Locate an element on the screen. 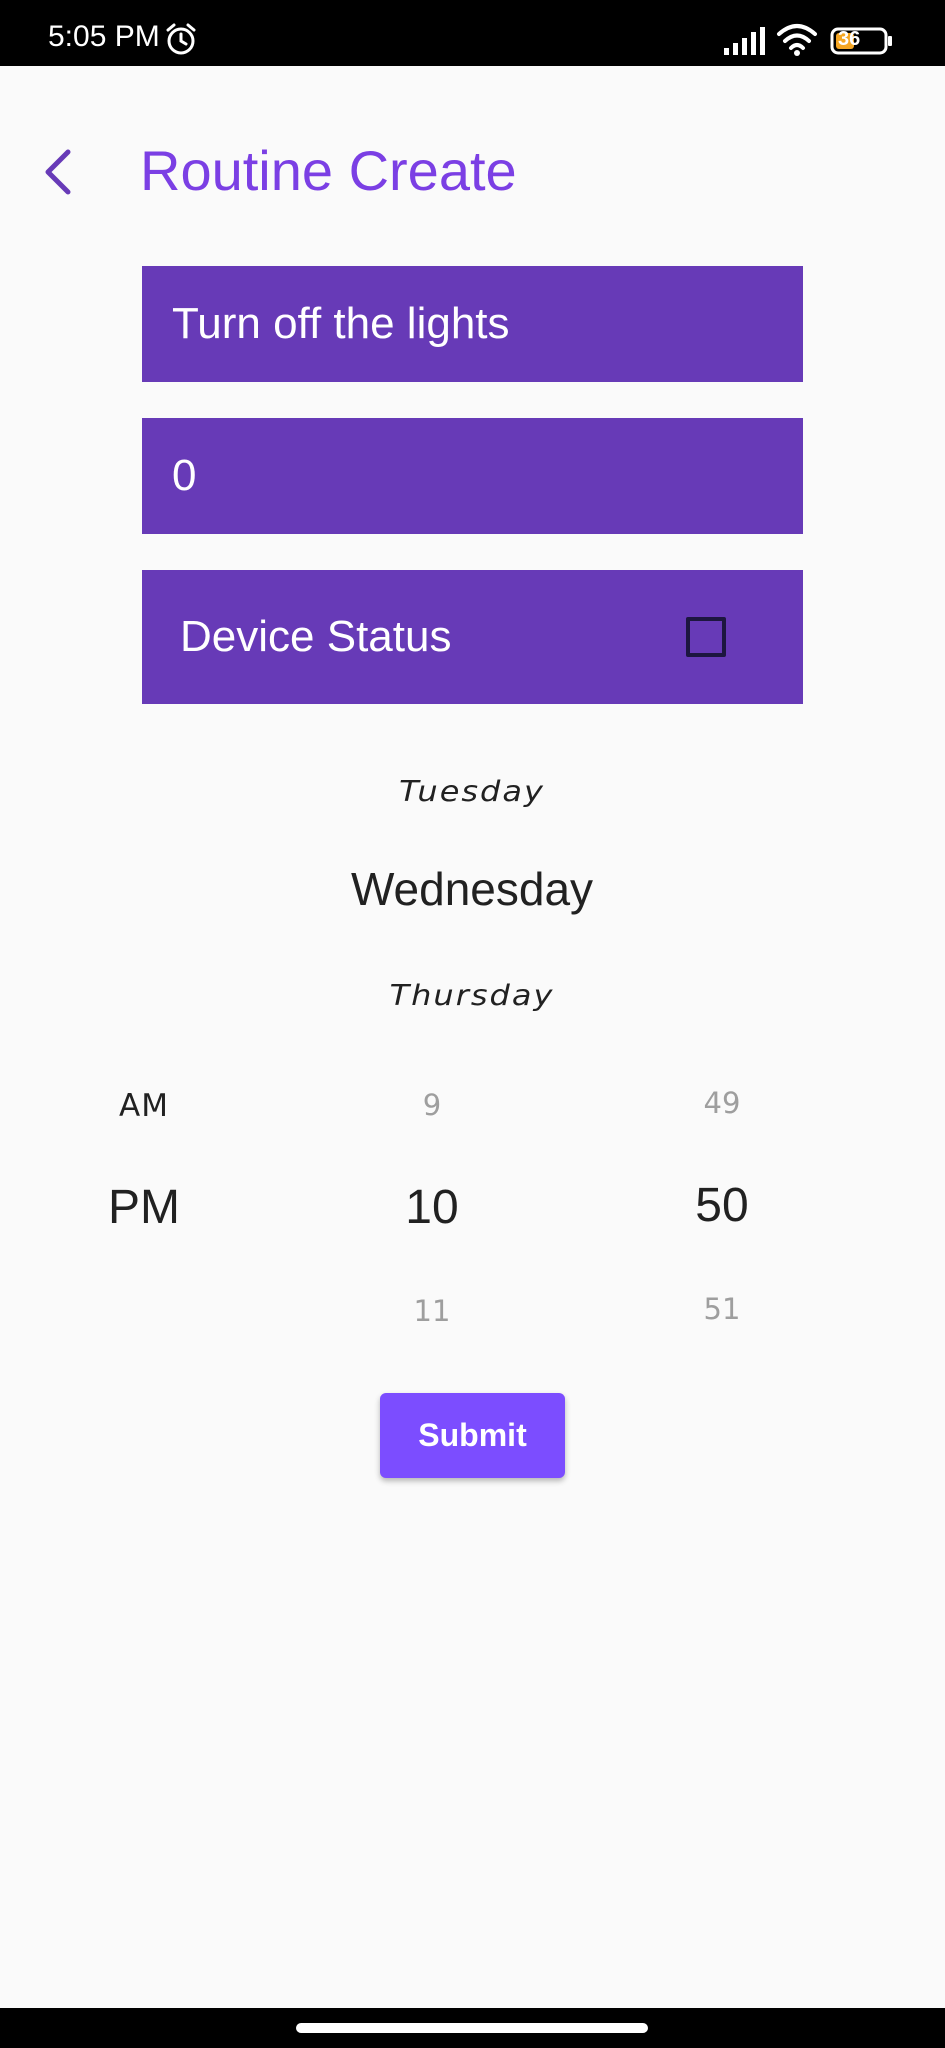 The width and height of the screenshot is (945, 2048). routine-name-value: Turn off the lights is located at coordinates (341, 323).